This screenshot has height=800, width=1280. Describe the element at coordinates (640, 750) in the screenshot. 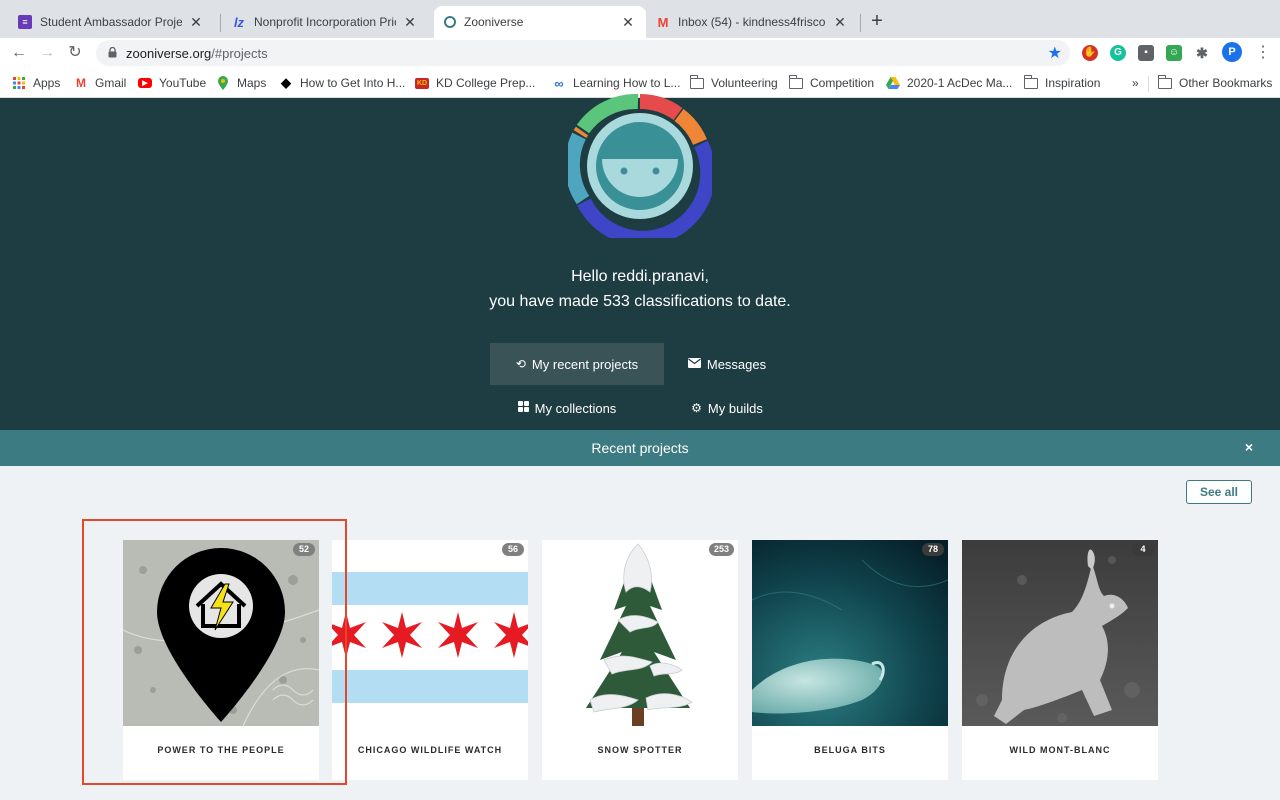

I see `project-name: SNOW SPOTTER` at that location.